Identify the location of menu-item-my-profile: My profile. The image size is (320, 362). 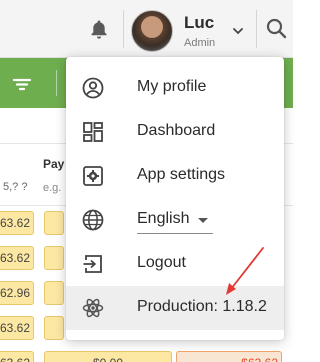
(175, 88).